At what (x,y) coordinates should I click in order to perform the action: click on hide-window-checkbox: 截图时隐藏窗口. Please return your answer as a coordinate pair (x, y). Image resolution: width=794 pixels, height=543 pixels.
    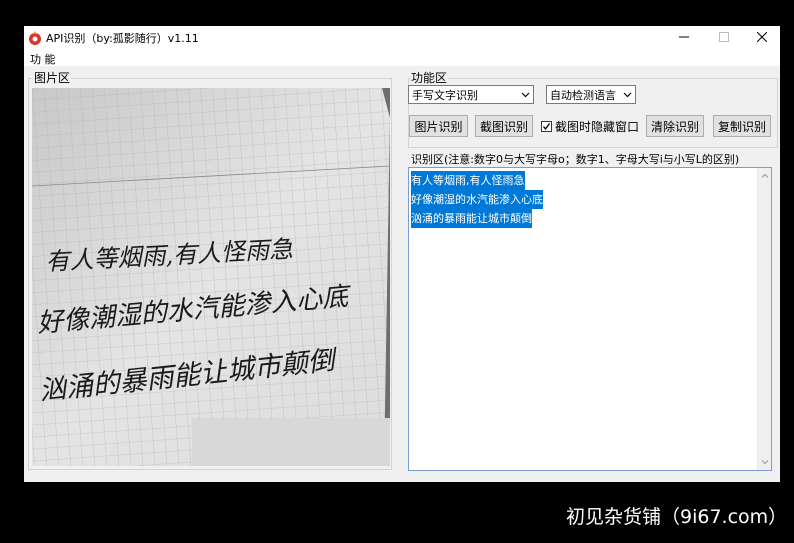
    Looking at the image, I should click on (590, 126).